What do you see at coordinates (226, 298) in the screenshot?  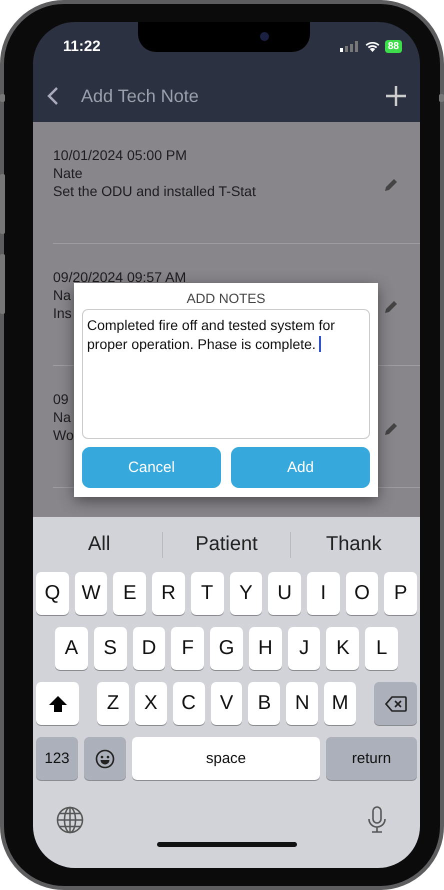 I see `dialog-title: ADD NOTES` at bounding box center [226, 298].